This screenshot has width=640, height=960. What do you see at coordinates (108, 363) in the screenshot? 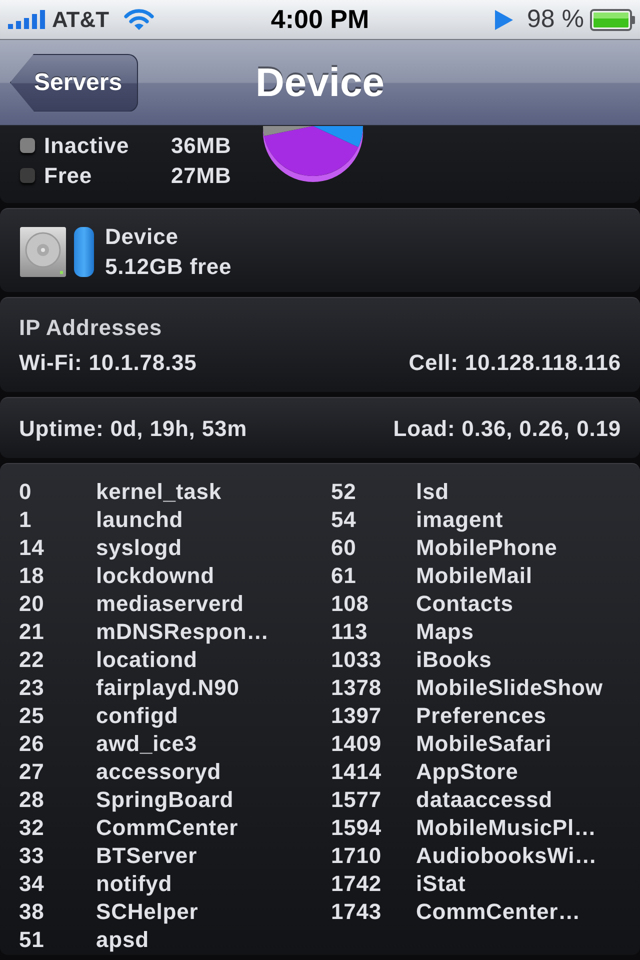
I see `wifi-address: Wi-Fi: 10.1.78.35` at bounding box center [108, 363].